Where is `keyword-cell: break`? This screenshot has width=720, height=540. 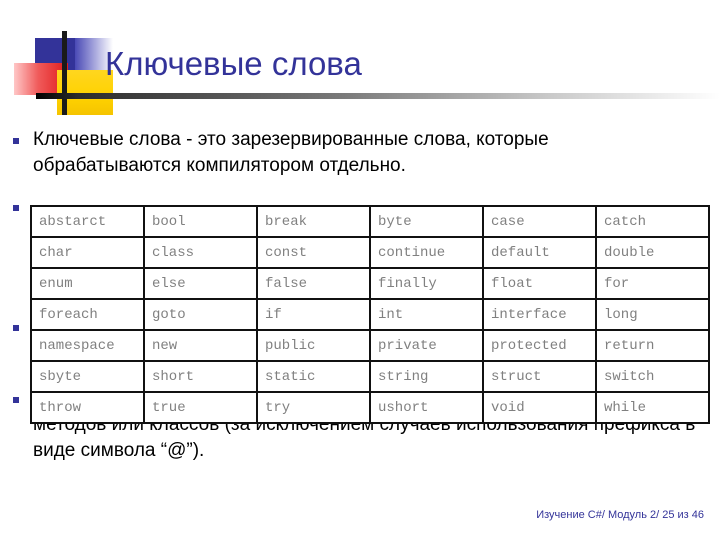
keyword-cell: break is located at coordinates (313, 221).